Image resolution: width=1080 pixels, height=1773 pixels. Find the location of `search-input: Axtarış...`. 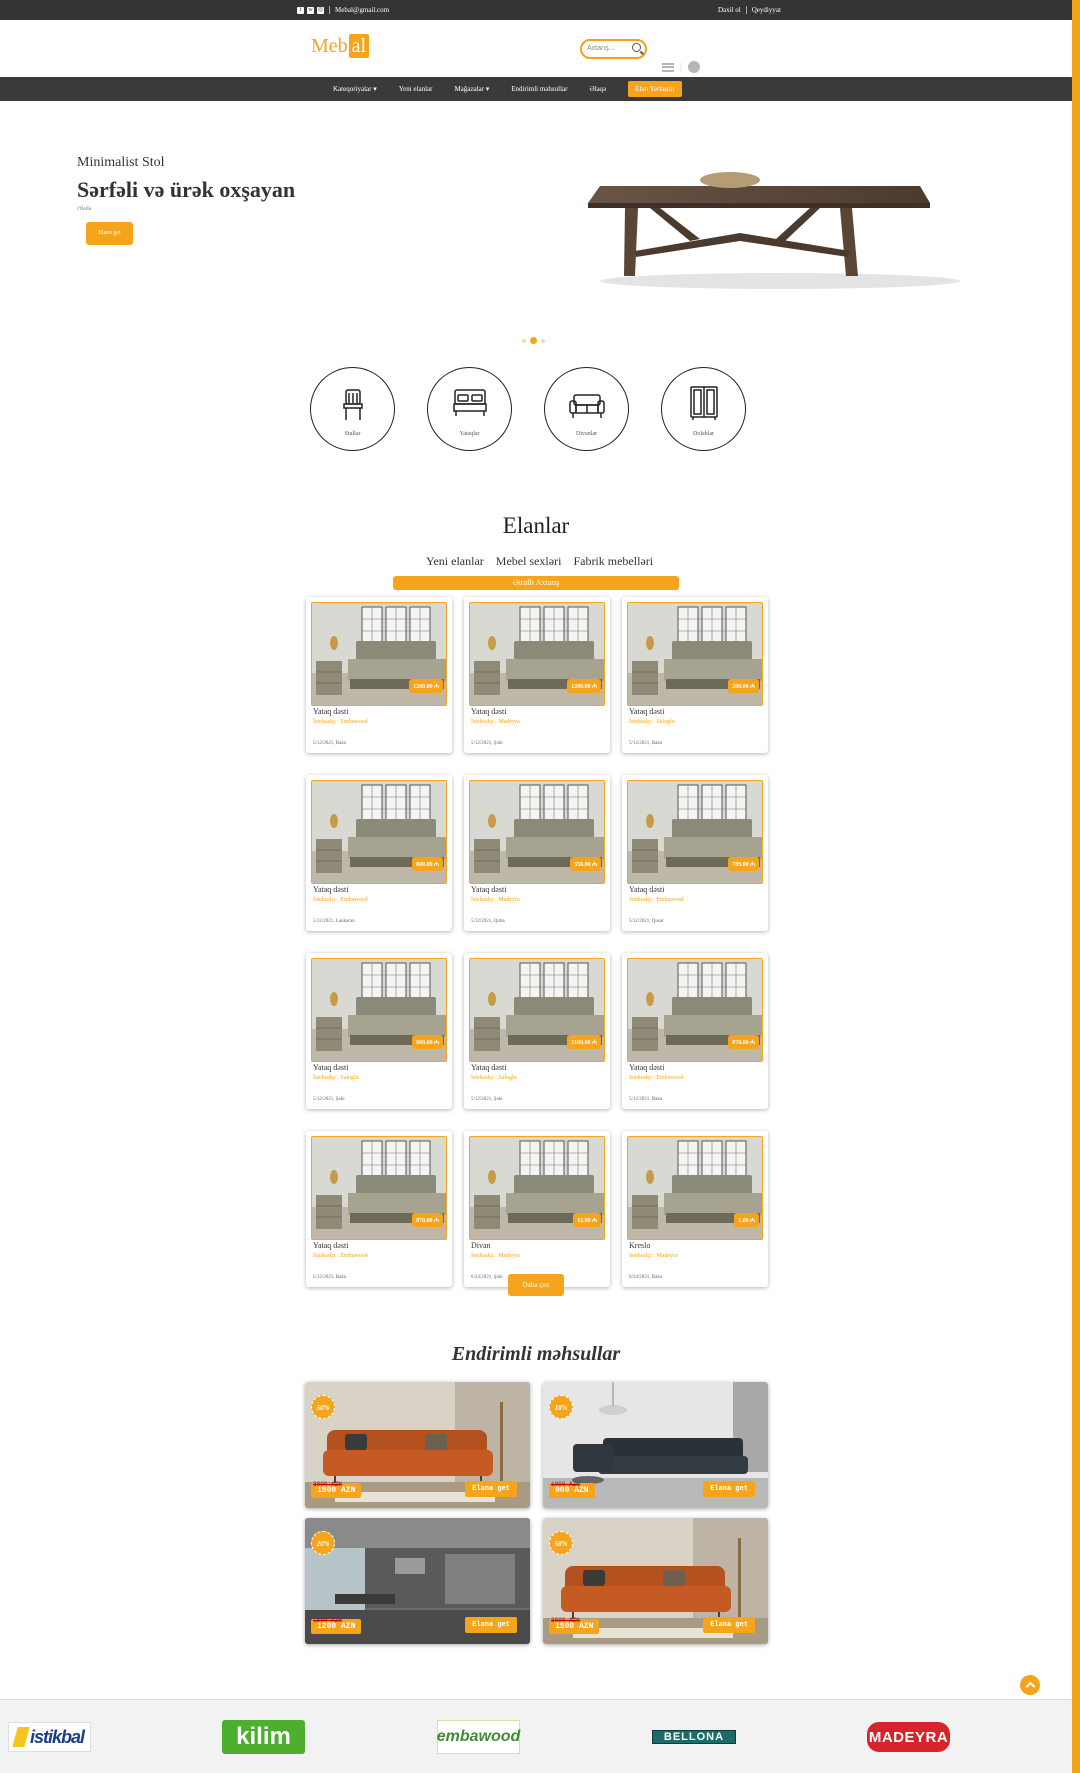

search-input: Axtarış... is located at coordinates (613, 49).